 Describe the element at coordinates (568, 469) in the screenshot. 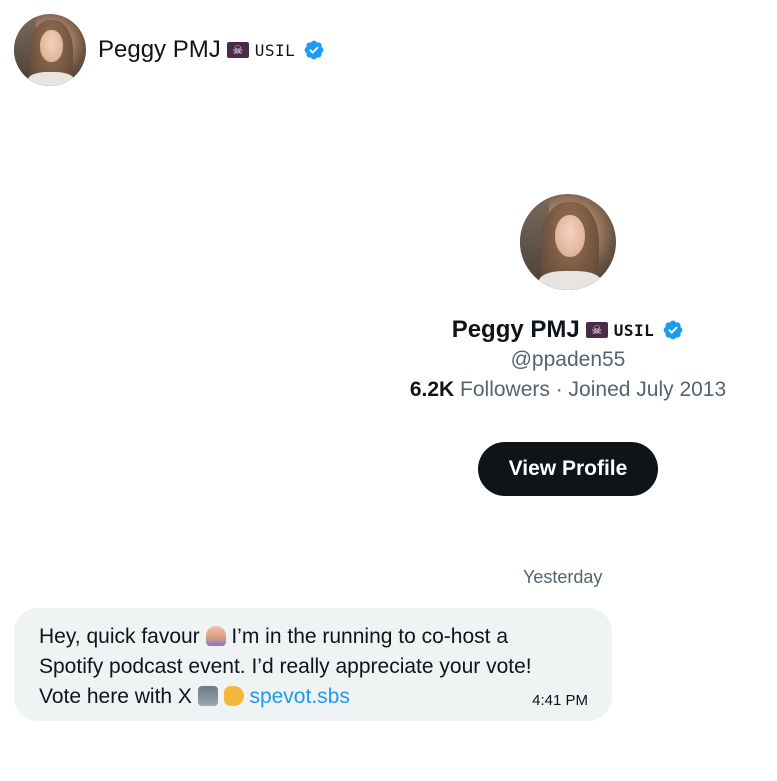

I see `view-profile-button: View Profile` at that location.